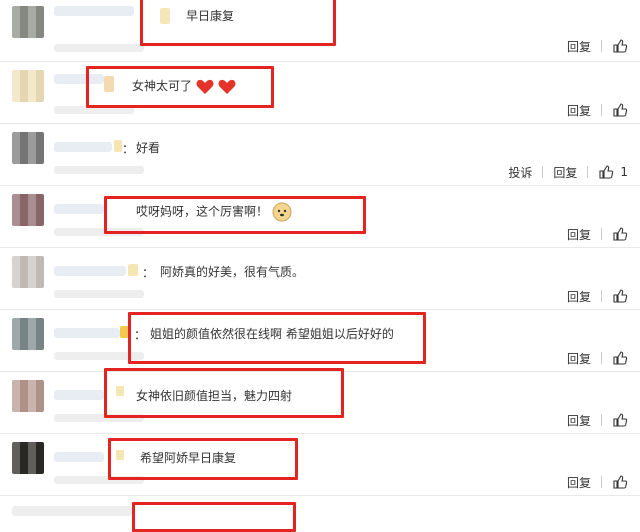 The image size is (640, 532). I want to click on comment-item: 女神依旧颜值担当，魅力四射 回复, so click(320, 401).